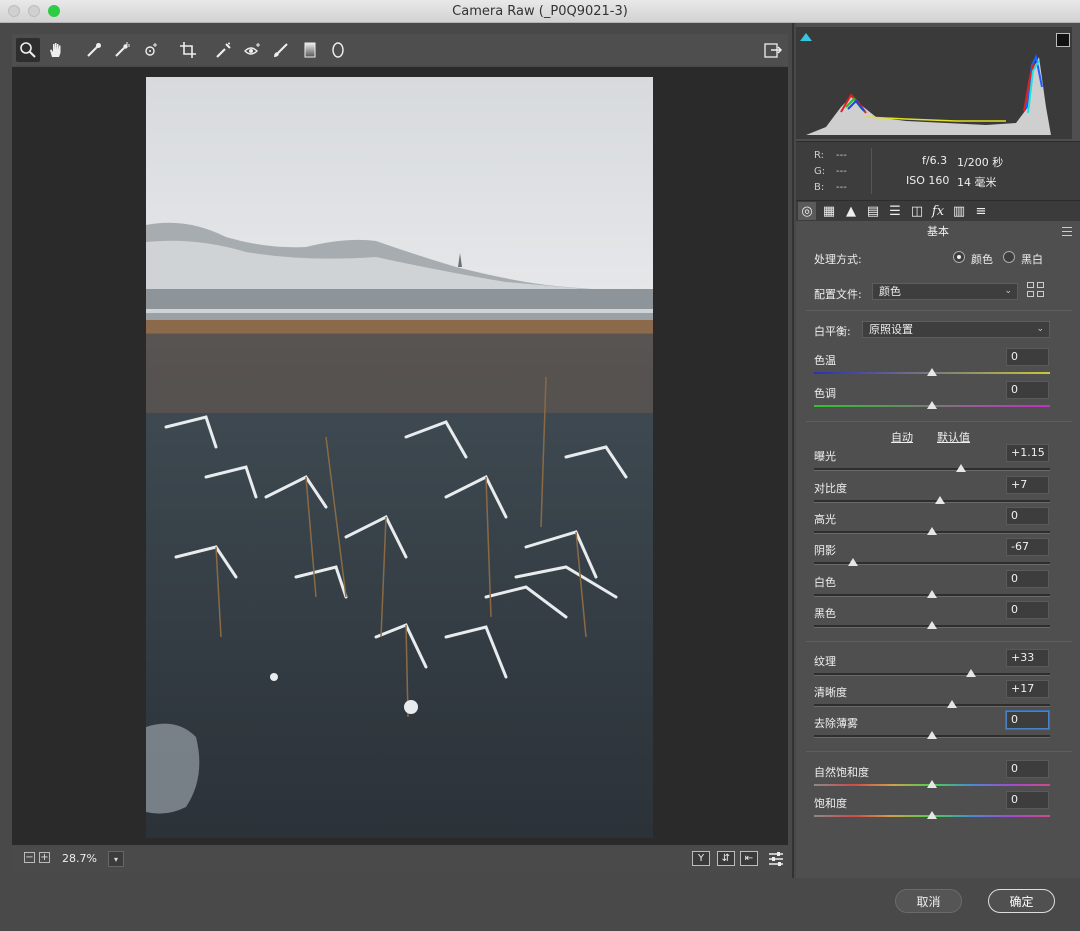 This screenshot has width=1080, height=931. What do you see at coordinates (1009, 257) in the screenshot?
I see `treatment-bw-radio` at bounding box center [1009, 257].